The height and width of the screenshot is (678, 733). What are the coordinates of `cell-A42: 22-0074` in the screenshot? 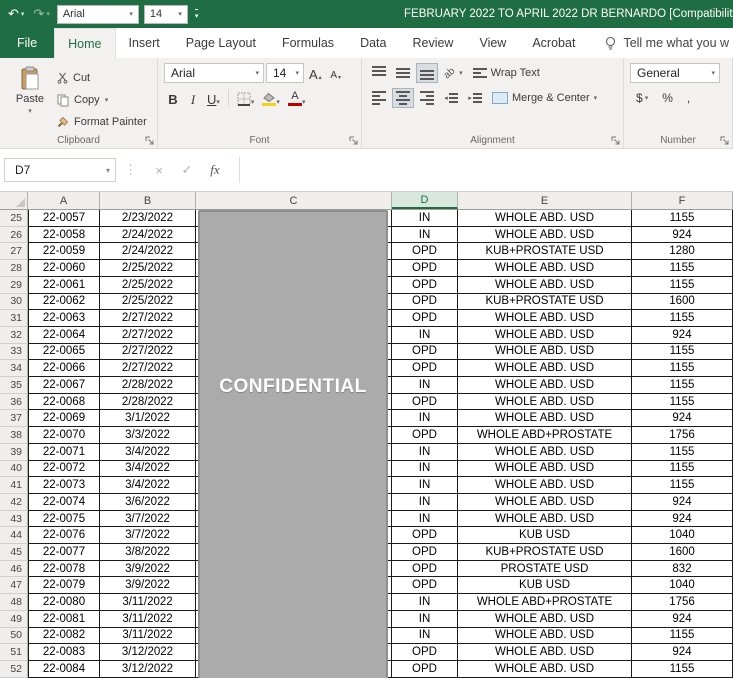 It's located at (64, 502).